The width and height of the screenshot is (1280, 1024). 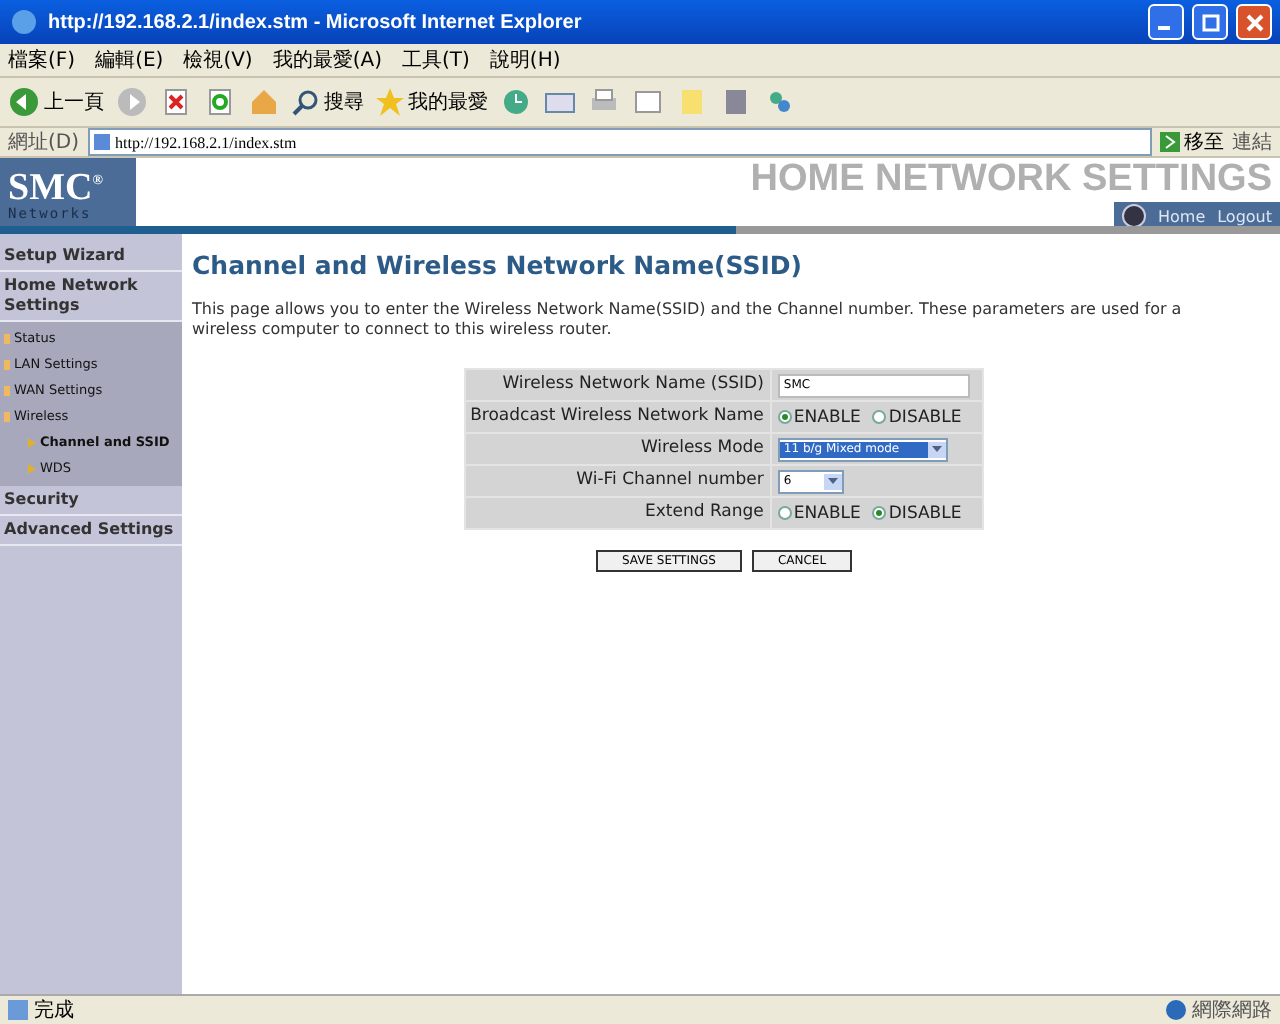 What do you see at coordinates (436, 60) in the screenshot?
I see `menu-item: 工具(T)` at bounding box center [436, 60].